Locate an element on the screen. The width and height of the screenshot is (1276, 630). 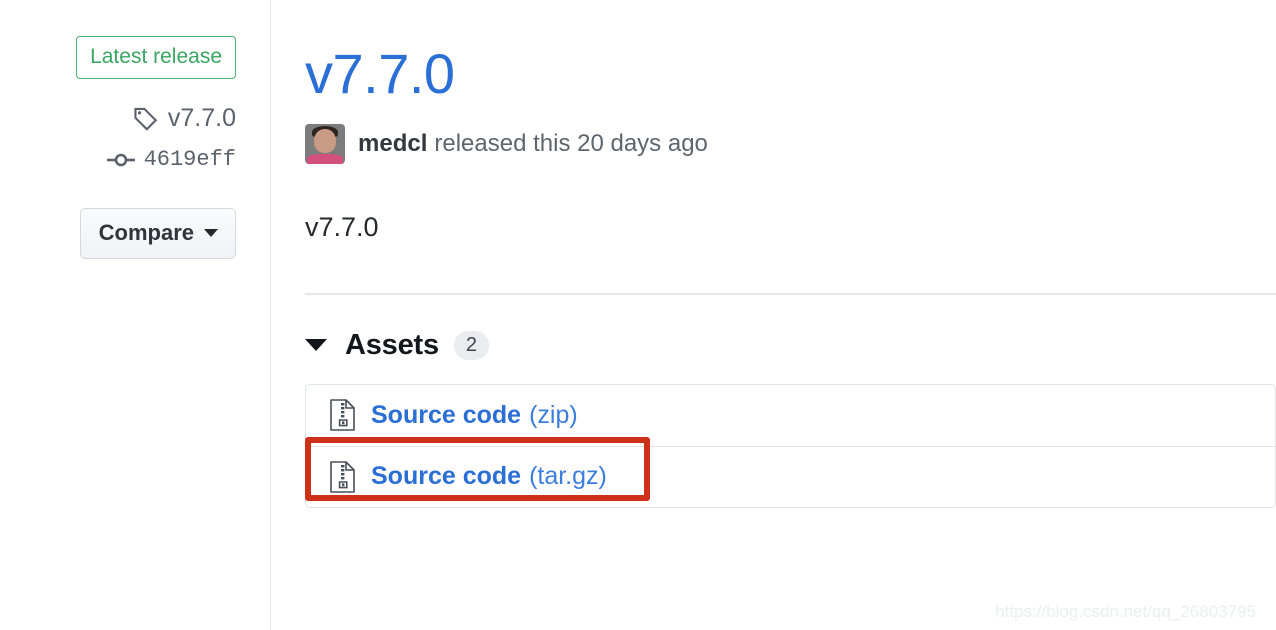
release-byline: medcl released this 20 days ago is located at coordinates (790, 143).